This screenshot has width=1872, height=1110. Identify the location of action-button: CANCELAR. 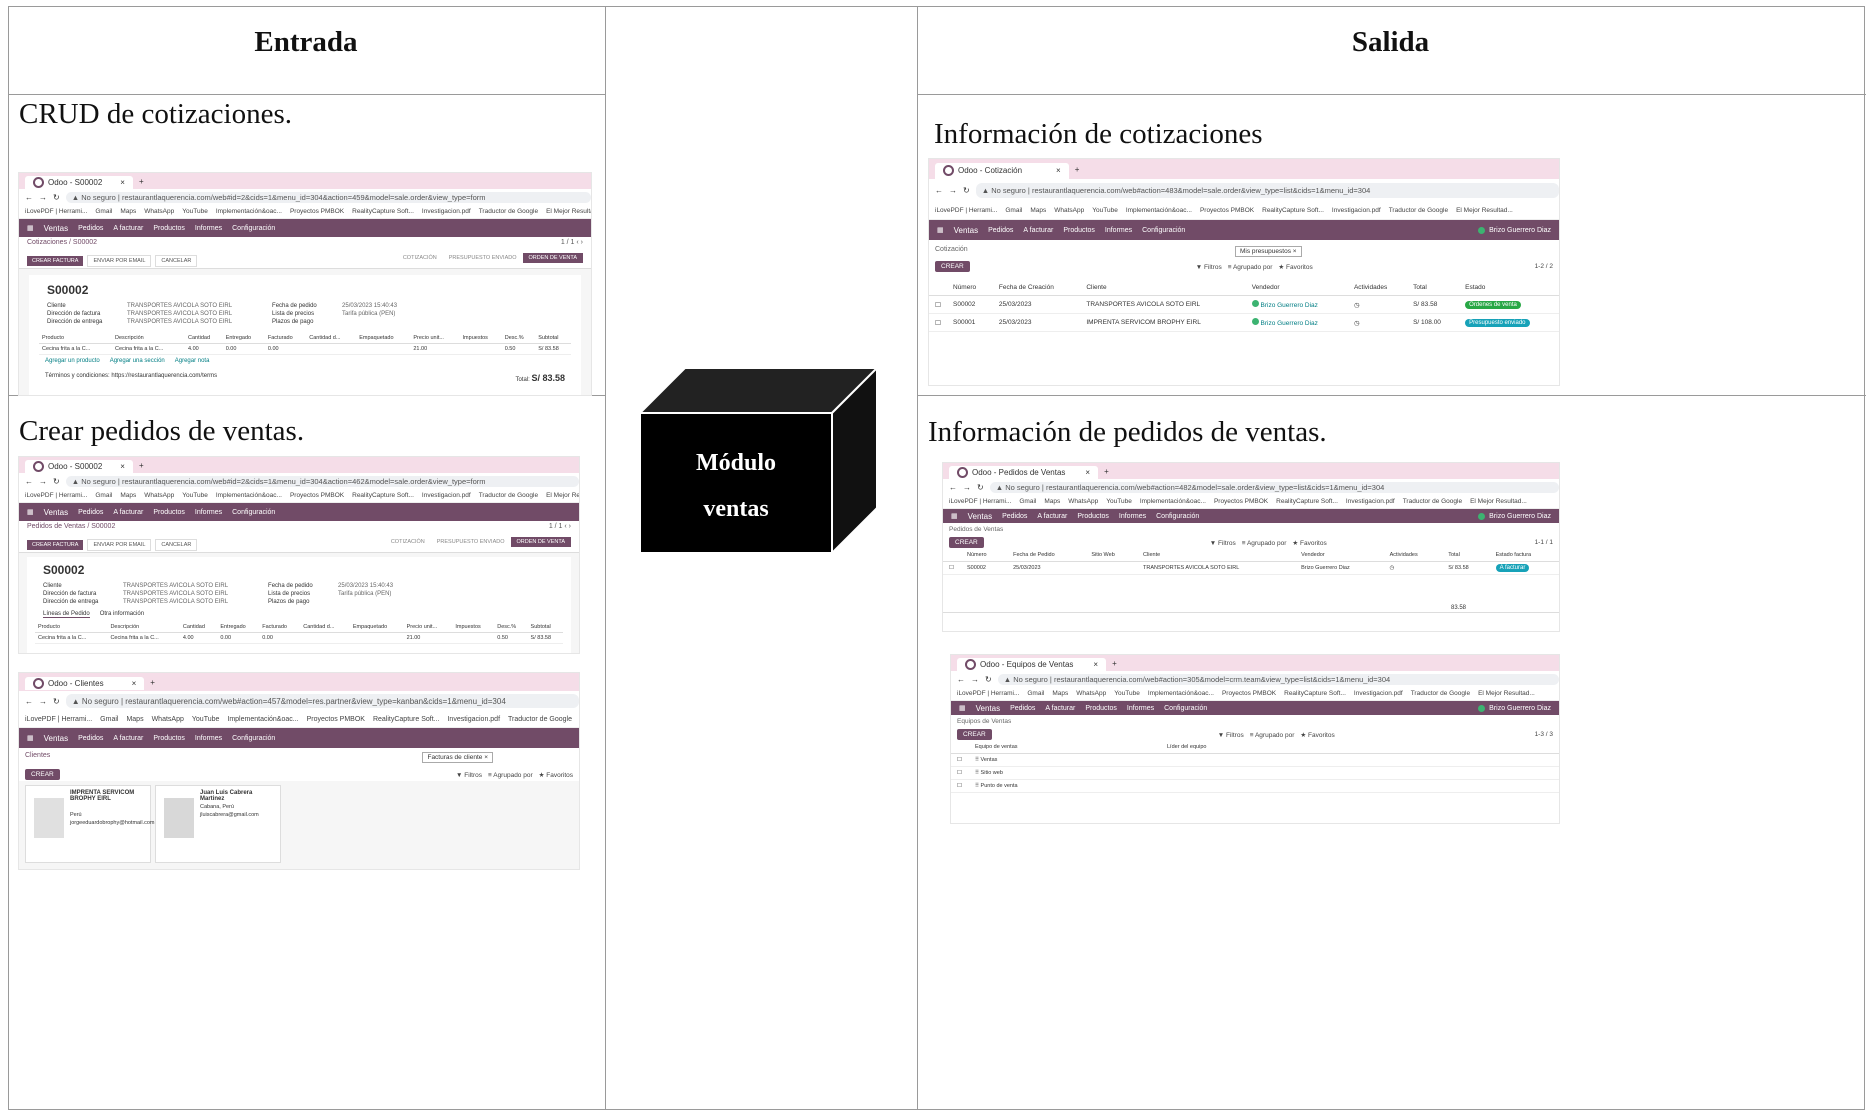
(176, 545).